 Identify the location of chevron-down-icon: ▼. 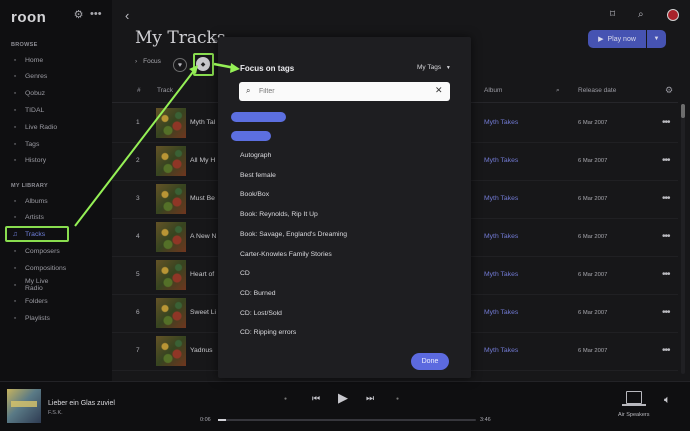
(448, 68).